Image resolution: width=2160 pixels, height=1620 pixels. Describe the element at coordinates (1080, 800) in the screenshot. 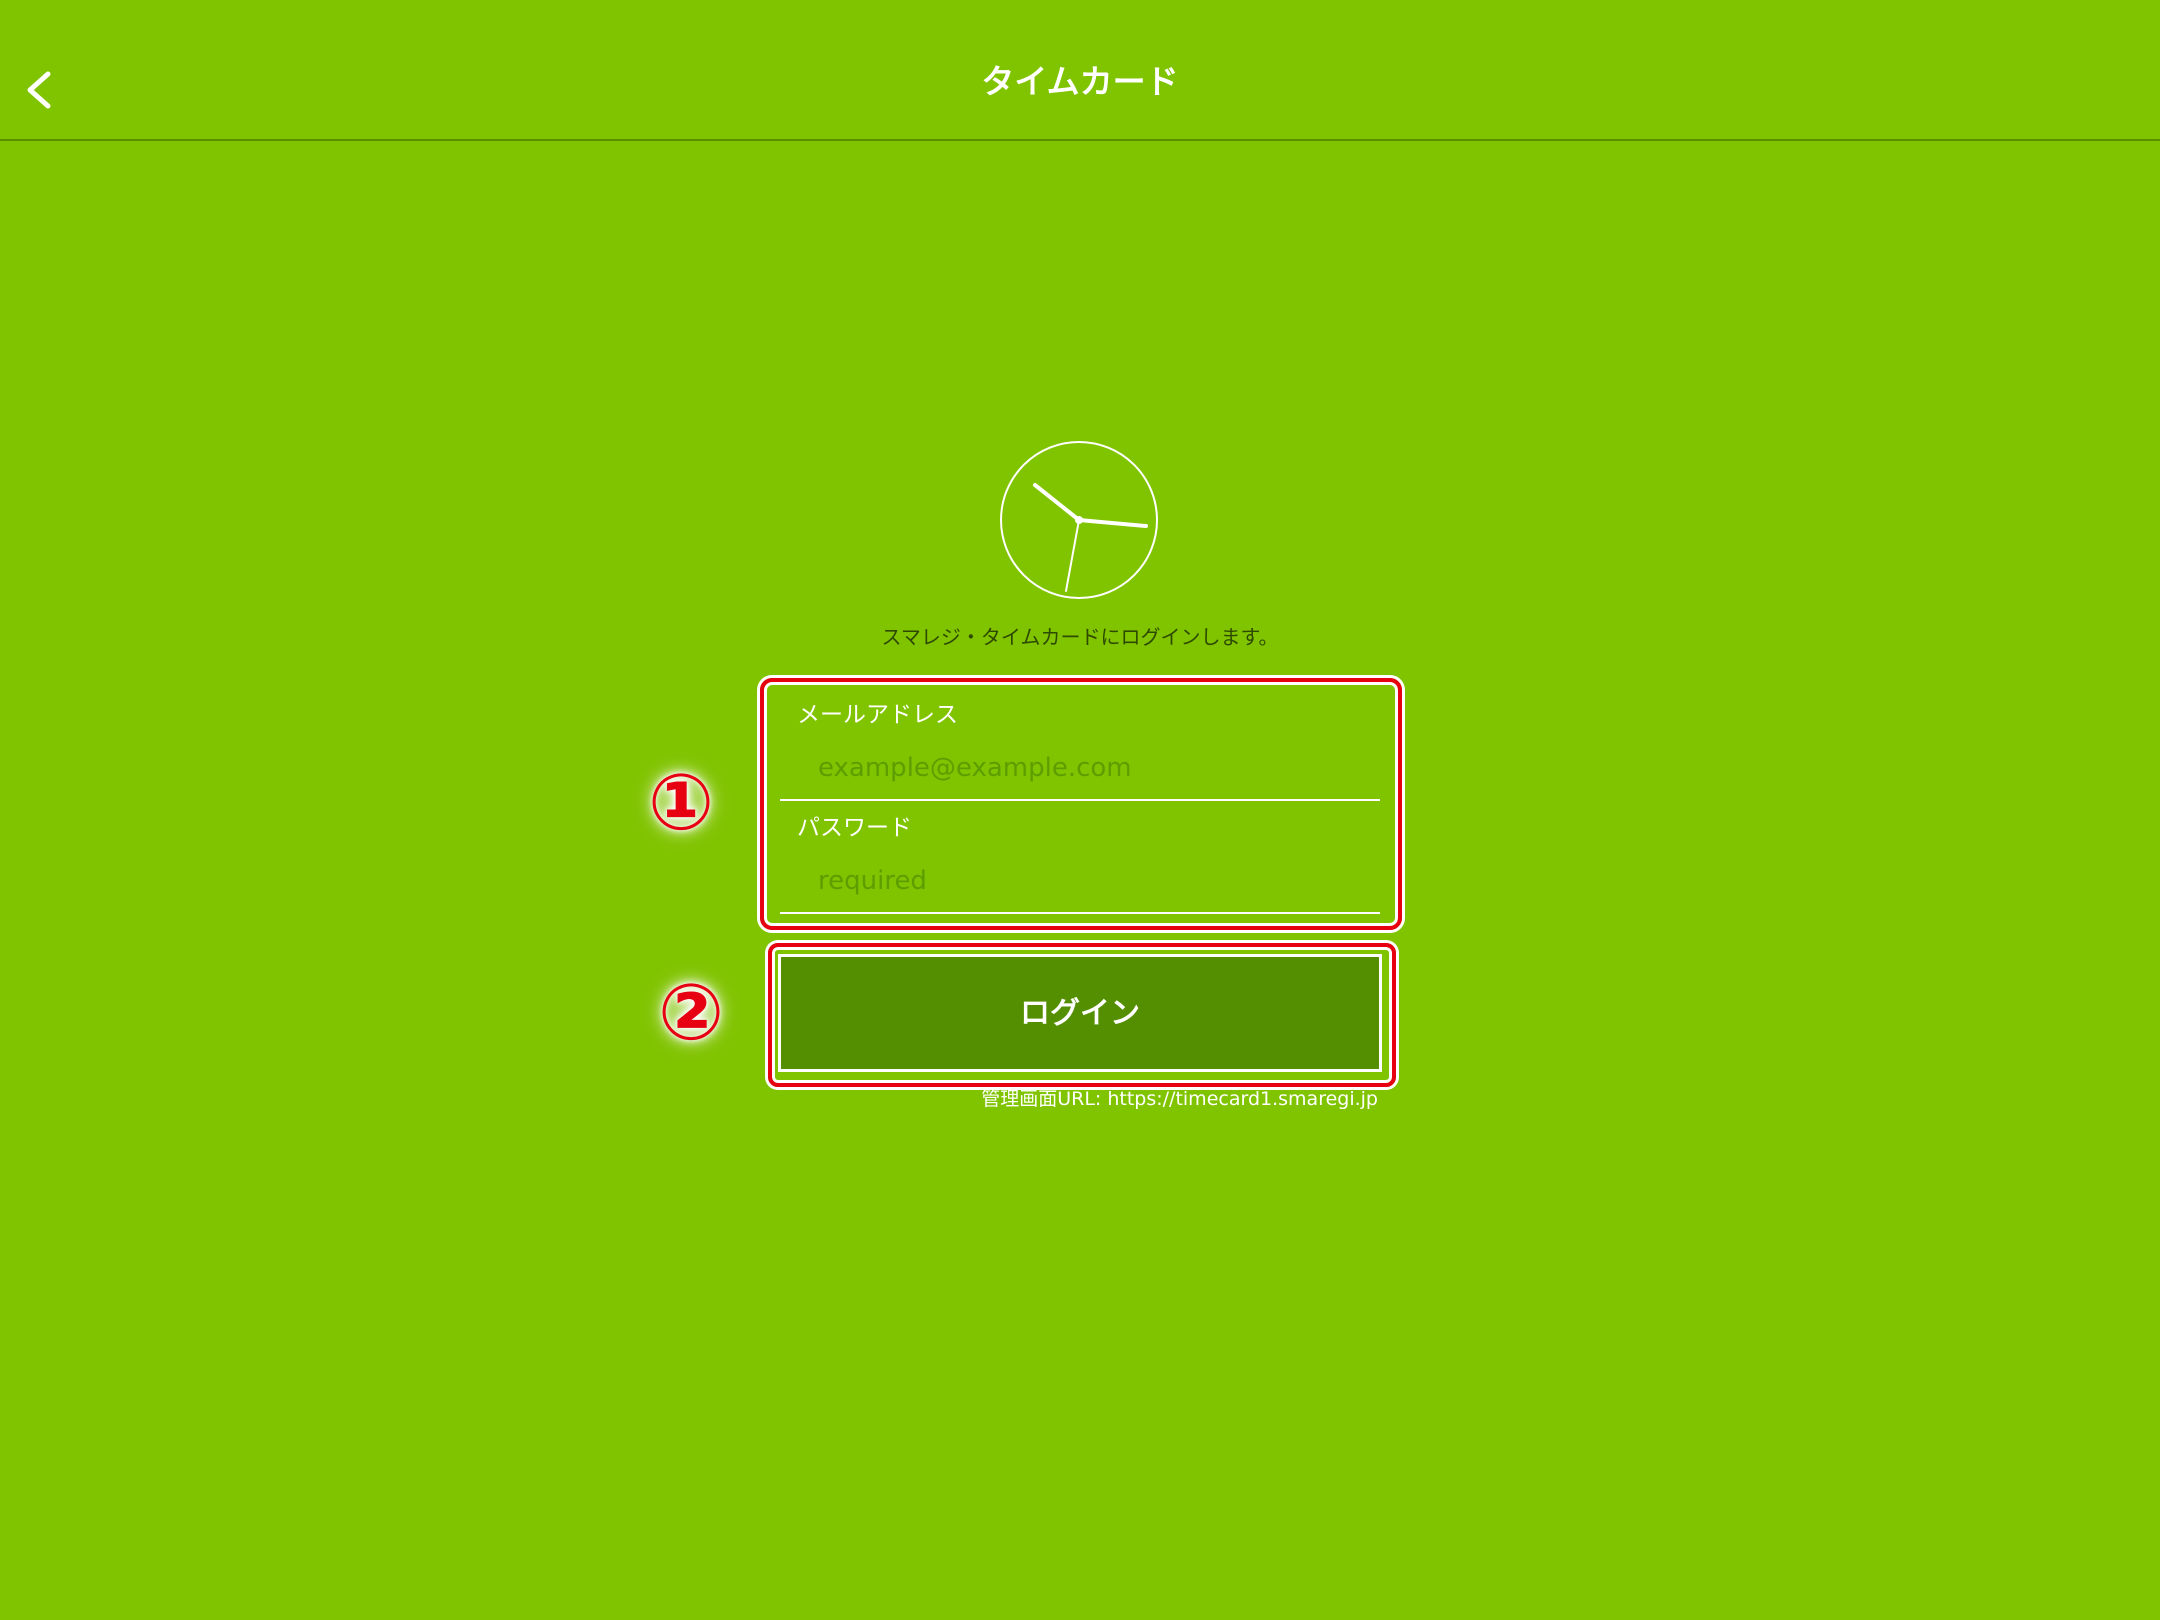

I see `email-underline` at that location.